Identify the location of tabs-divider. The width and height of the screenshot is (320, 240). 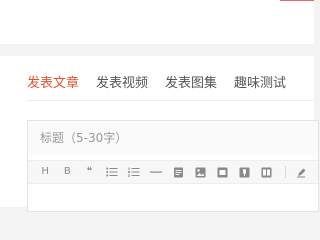
(170, 100).